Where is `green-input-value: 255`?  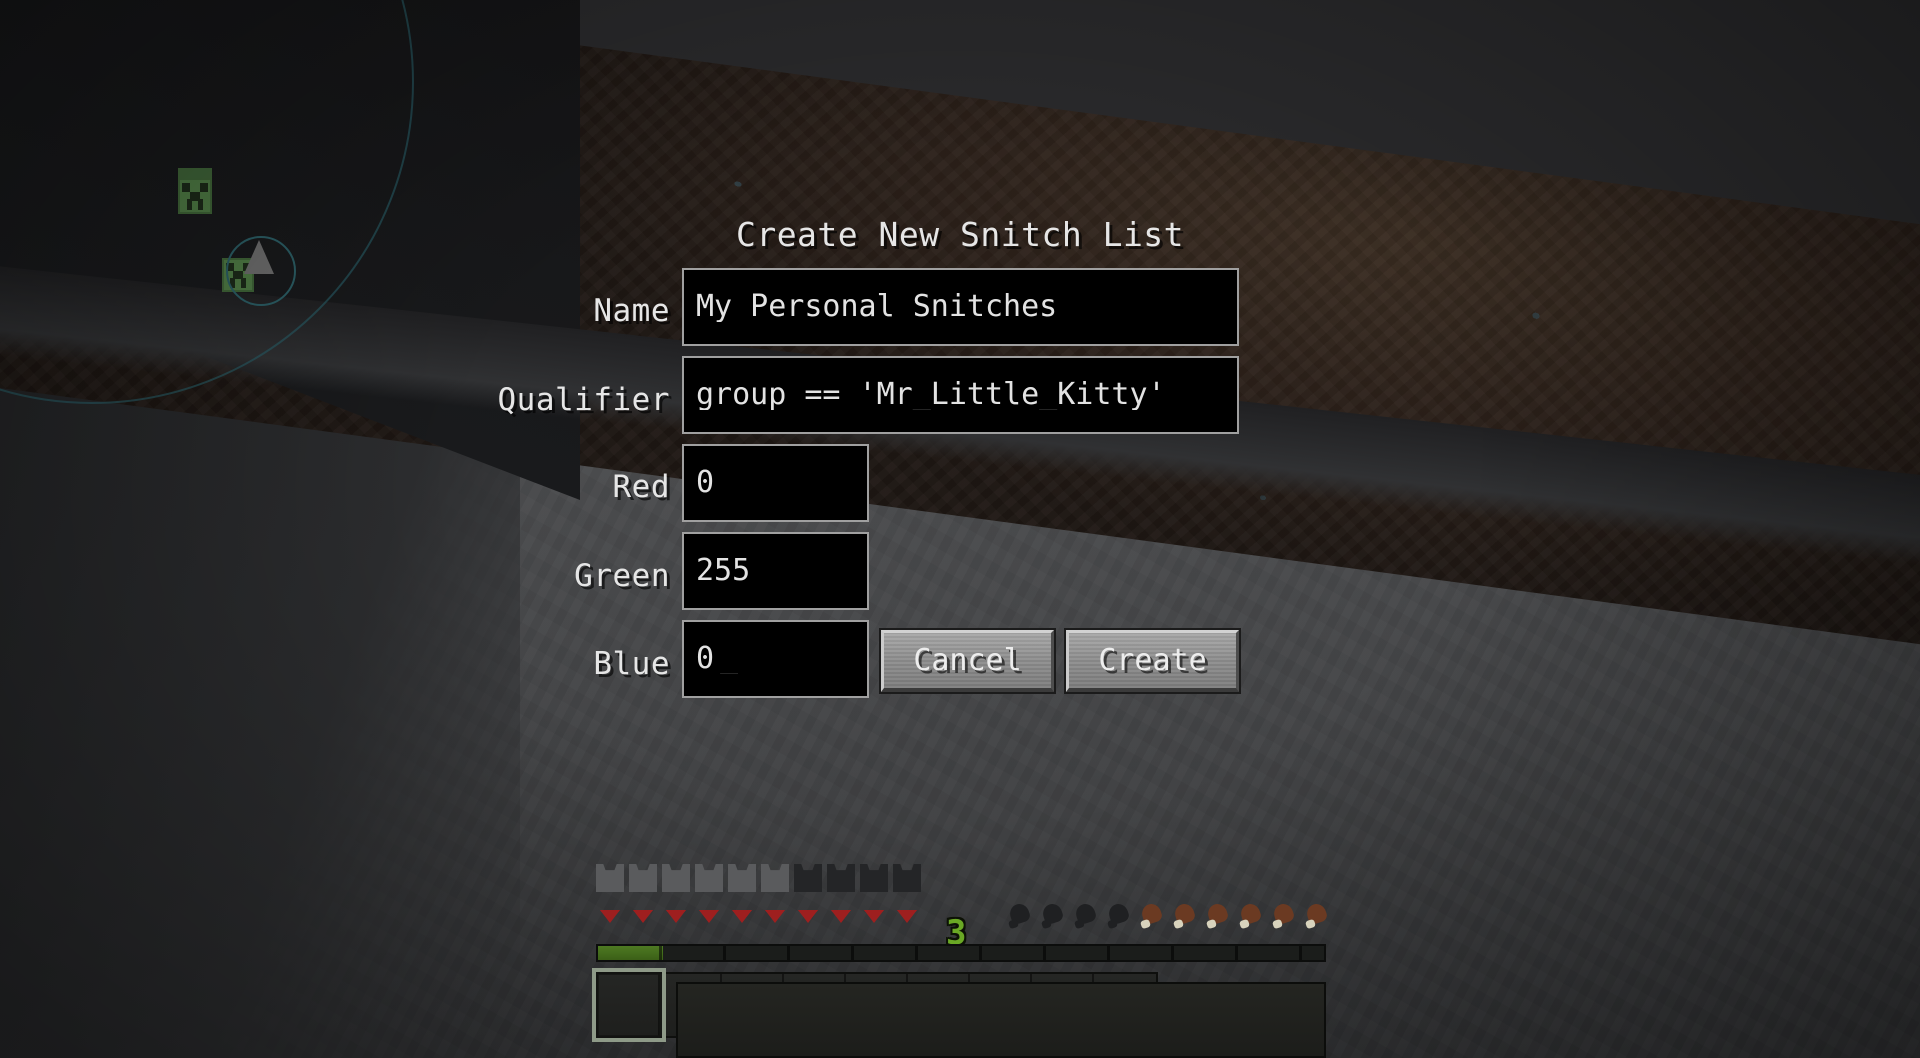 green-input-value: 255 is located at coordinates (723, 571).